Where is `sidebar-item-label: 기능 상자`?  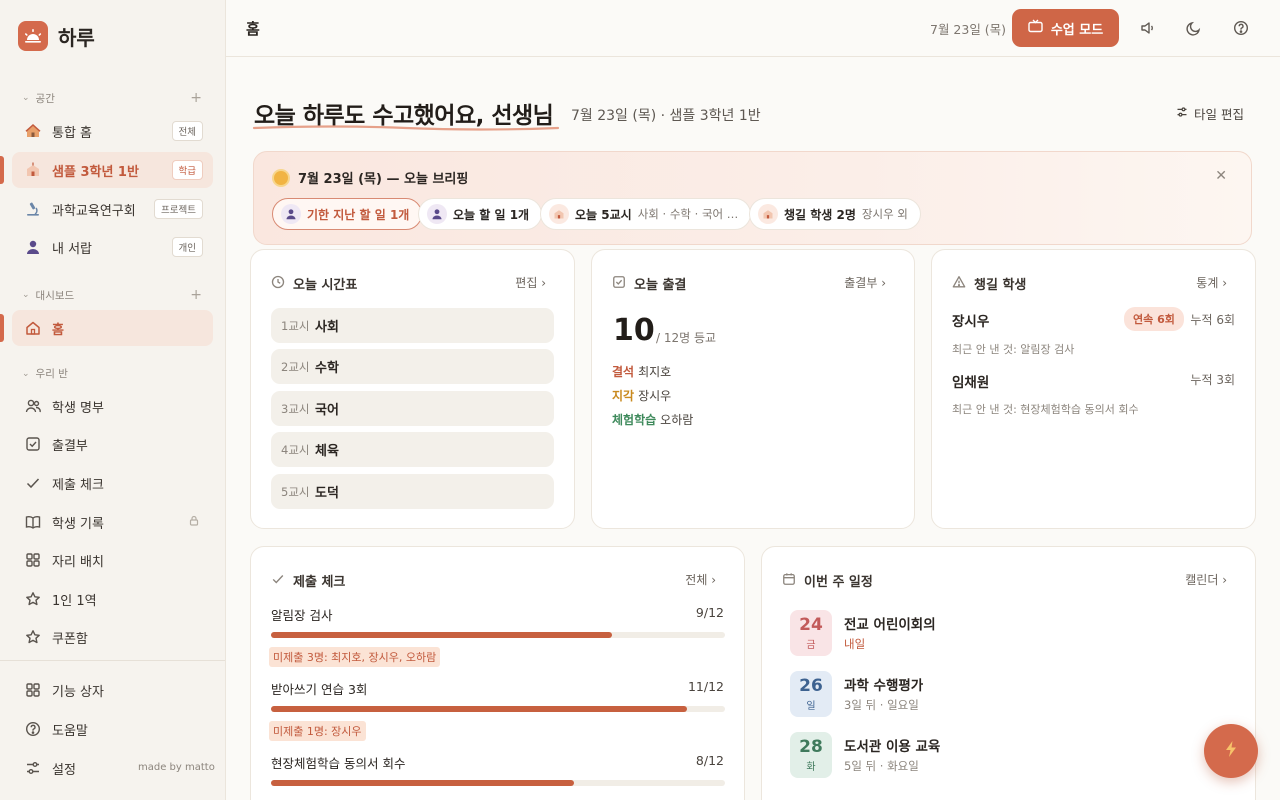
sidebar-item-label: 기능 상자 is located at coordinates (78, 692).